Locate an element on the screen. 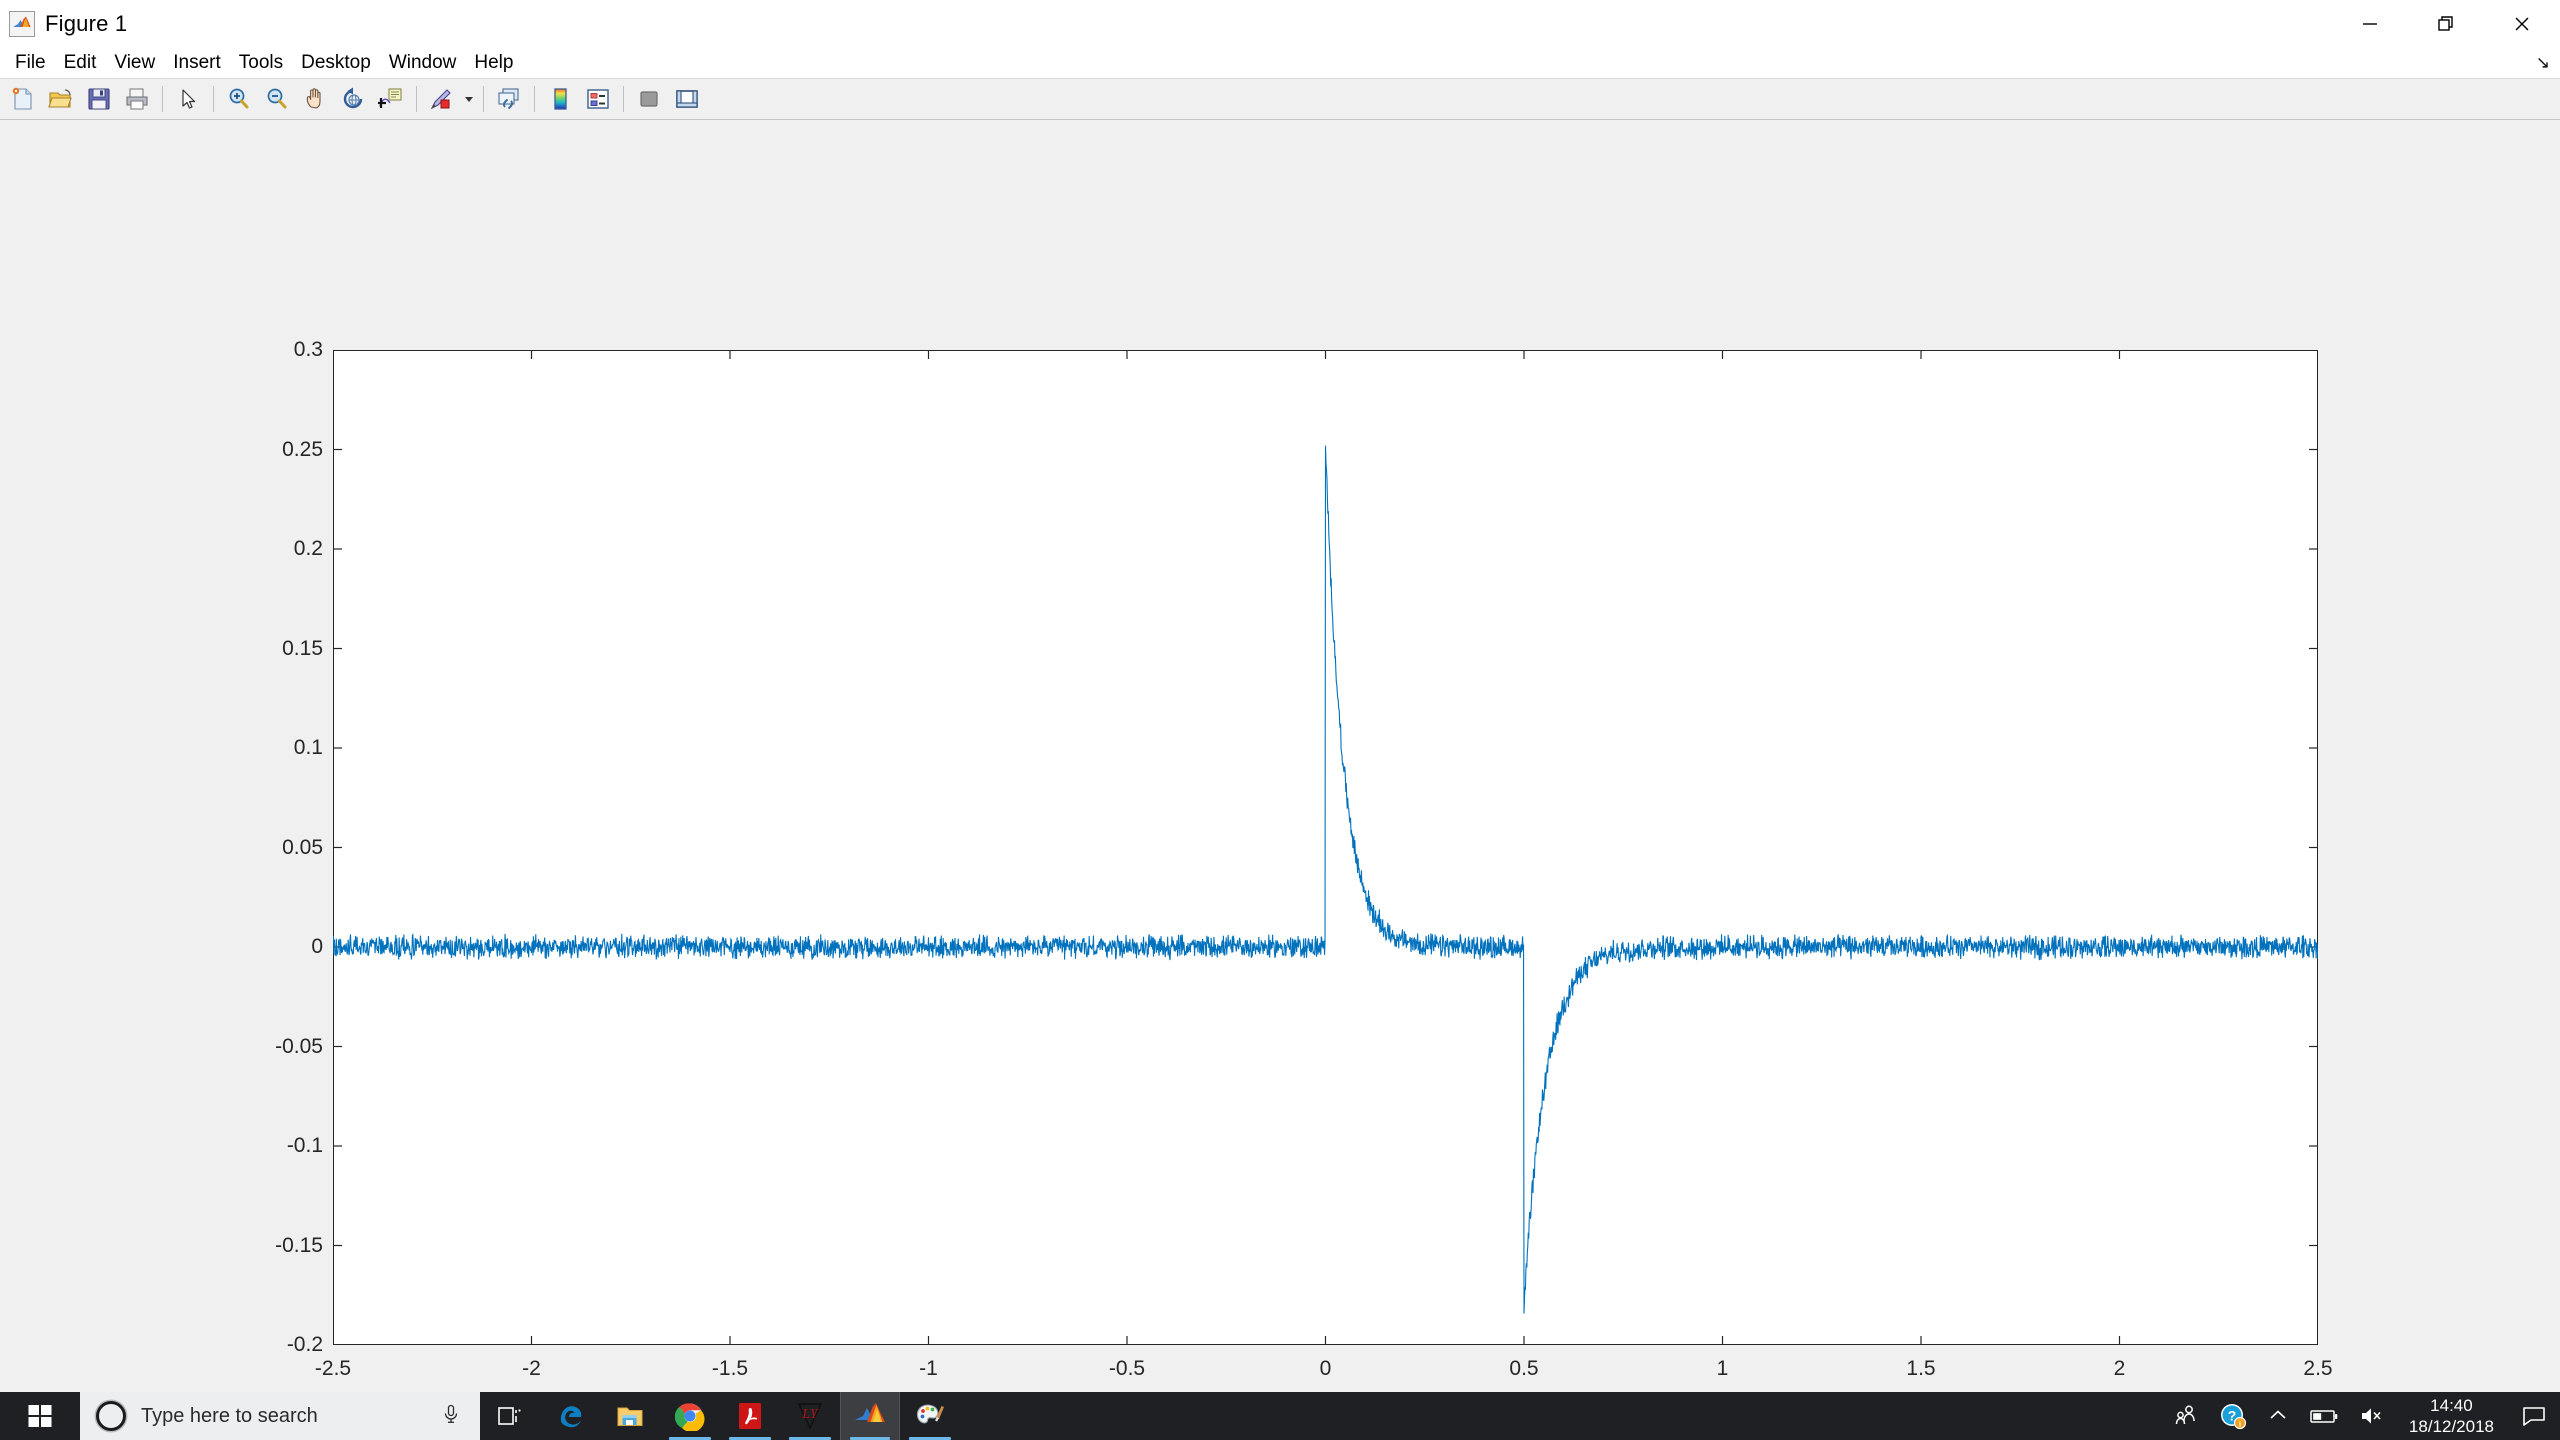 The image size is (2560, 1440). menu-item-tools: Tools is located at coordinates (261, 63).